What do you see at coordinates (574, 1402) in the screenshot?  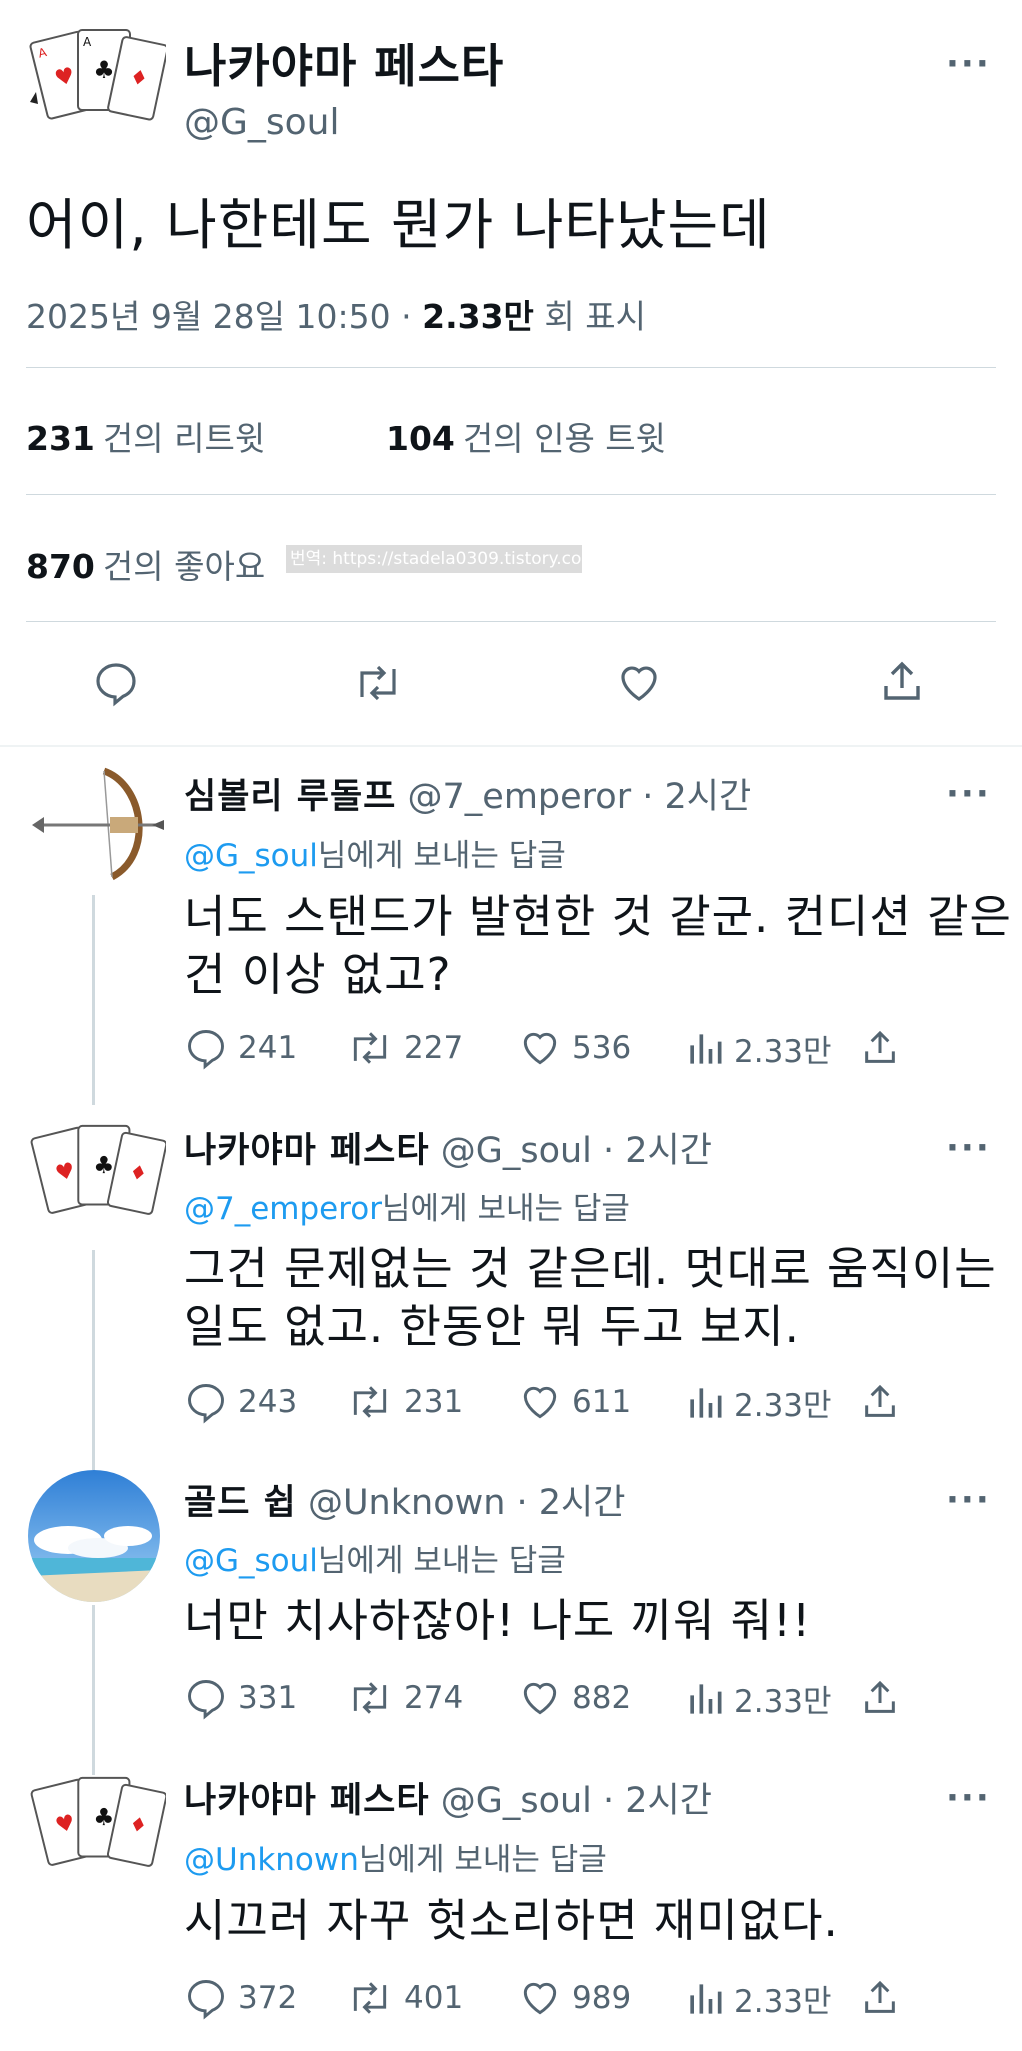 I see `like-button: 611` at bounding box center [574, 1402].